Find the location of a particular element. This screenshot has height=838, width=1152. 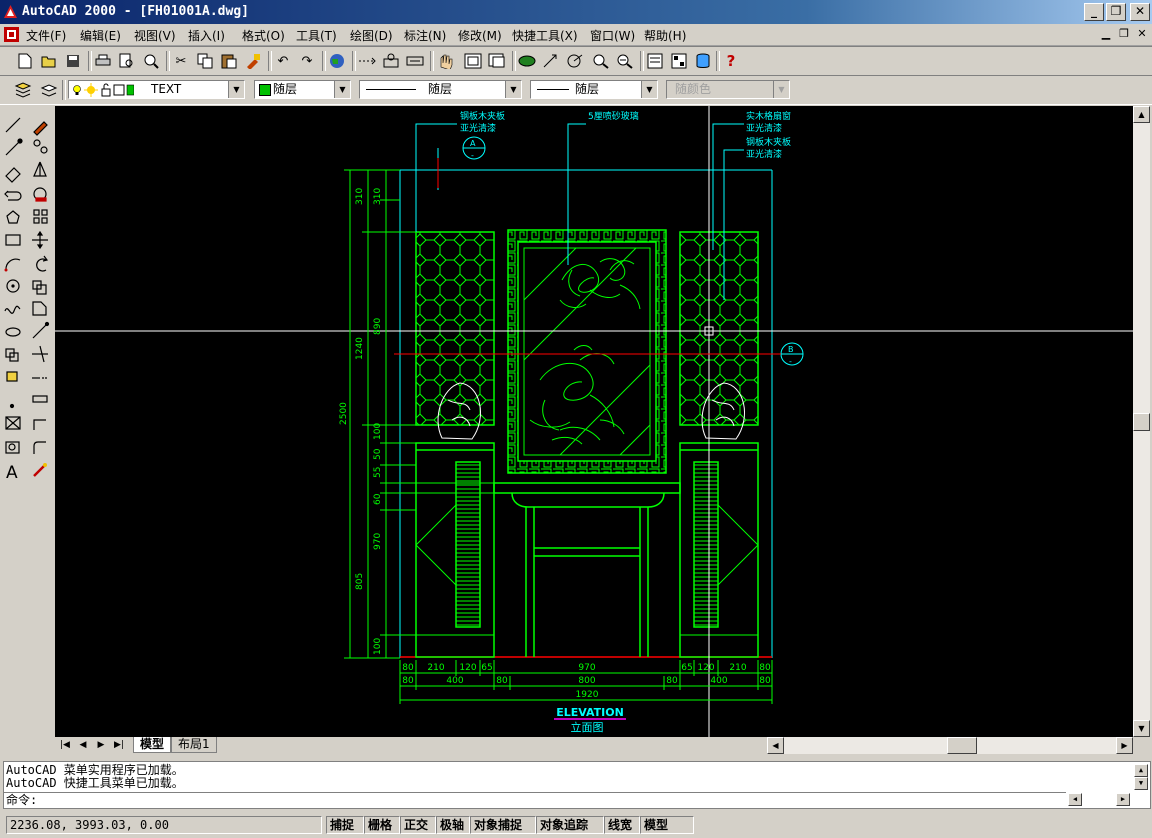

color-swatch is located at coordinates (265, 90).